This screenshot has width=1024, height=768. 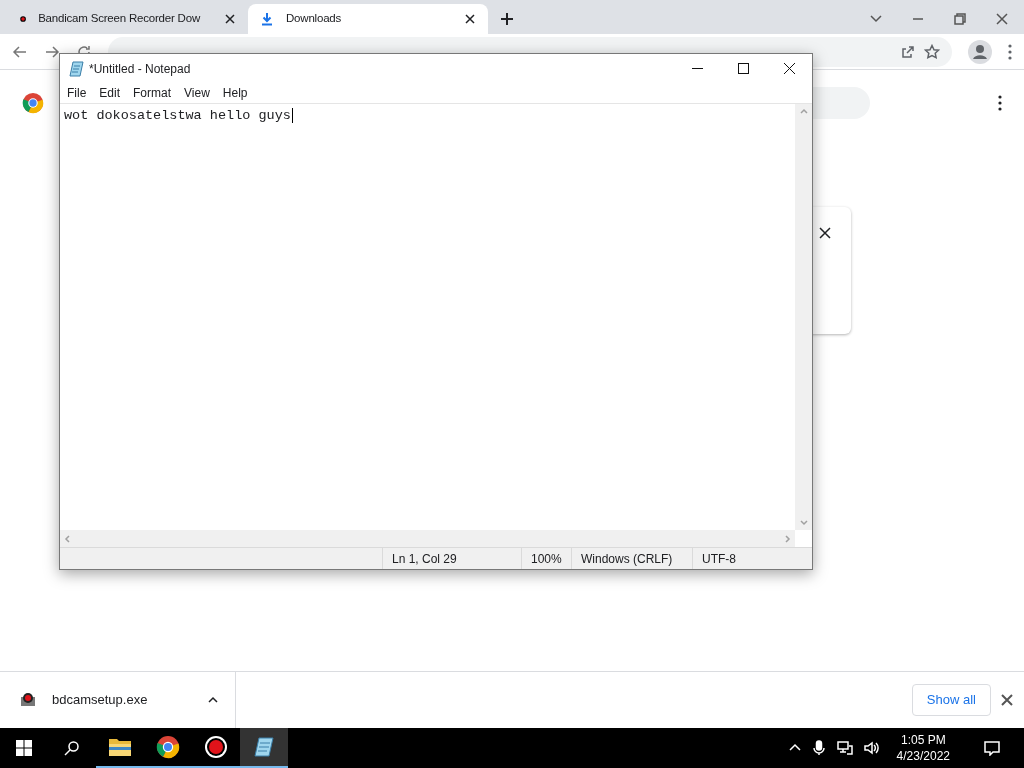 What do you see at coordinates (992, 748) in the screenshot?
I see `notification-icon` at bounding box center [992, 748].